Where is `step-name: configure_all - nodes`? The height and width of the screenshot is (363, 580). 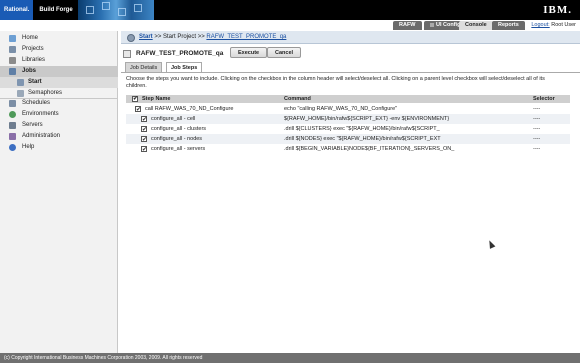
step-name: configure_all - nodes is located at coordinates (177, 139).